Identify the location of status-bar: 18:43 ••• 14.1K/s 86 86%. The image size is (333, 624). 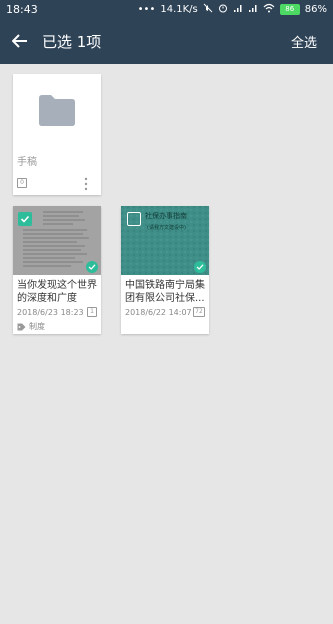
(166, 9).